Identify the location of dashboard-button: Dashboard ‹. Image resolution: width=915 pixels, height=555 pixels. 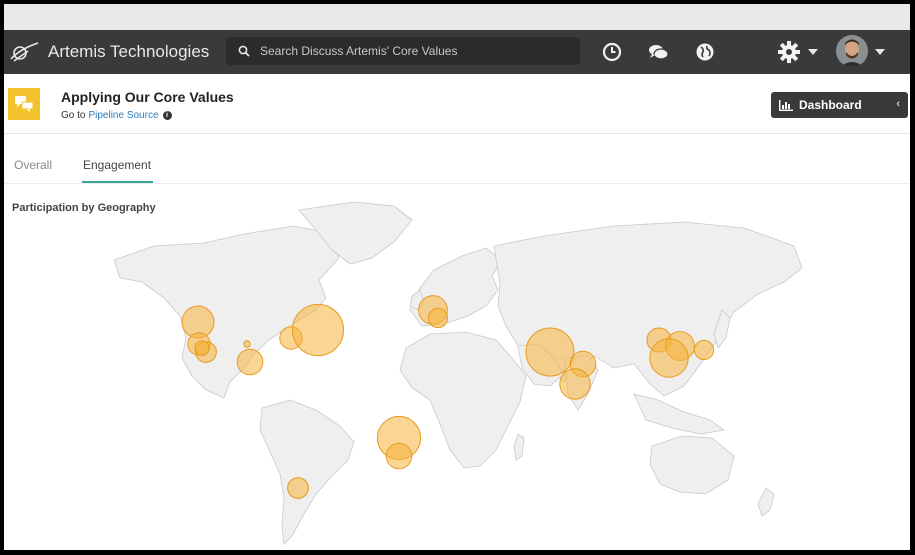
(839, 105).